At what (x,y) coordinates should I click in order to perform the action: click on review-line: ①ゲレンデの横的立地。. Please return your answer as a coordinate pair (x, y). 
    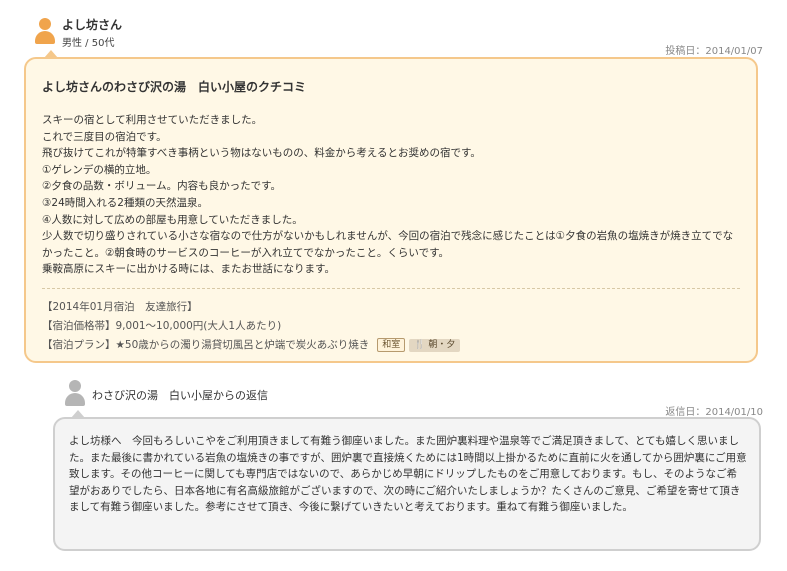
    Looking at the image, I should click on (99, 169).